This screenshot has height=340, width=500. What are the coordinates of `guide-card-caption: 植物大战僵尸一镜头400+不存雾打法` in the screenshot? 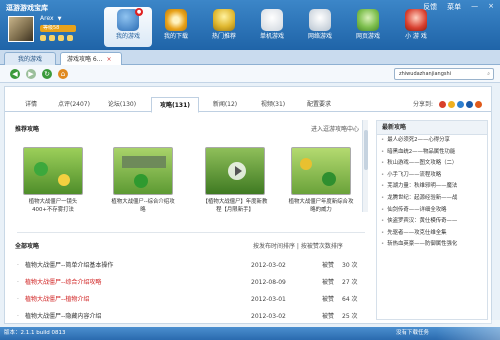 It's located at (53, 206).